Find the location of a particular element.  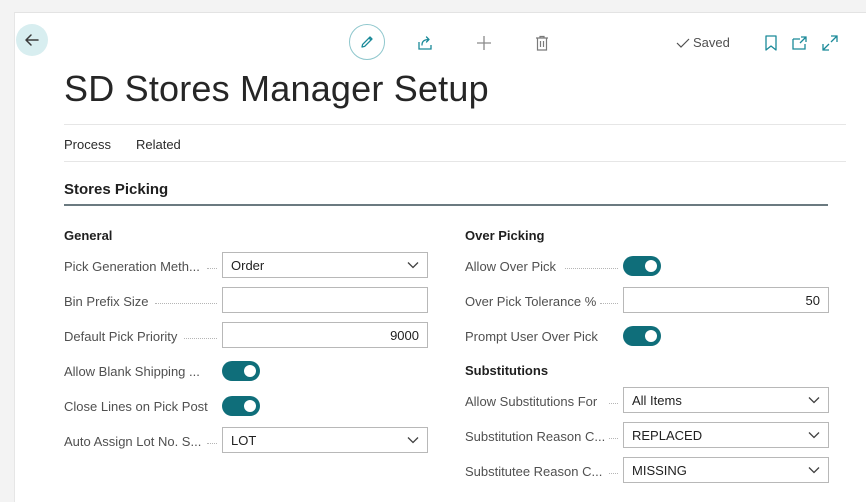

group-general-title: General is located at coordinates (88, 235).